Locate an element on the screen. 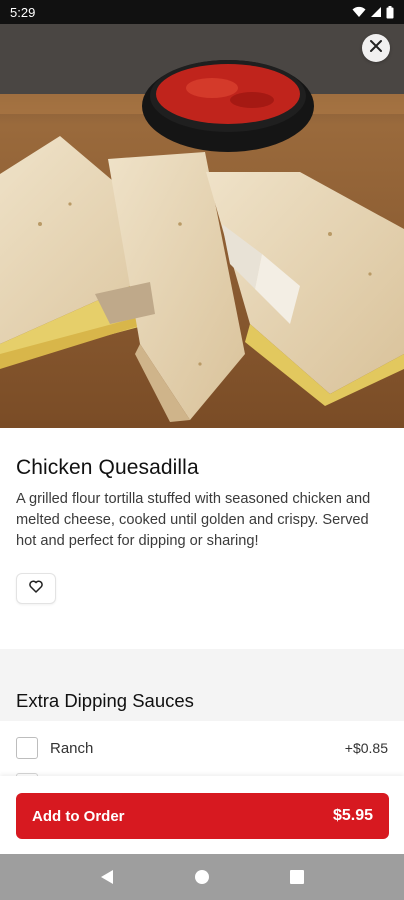 The width and height of the screenshot is (404, 900). add-to-order-button: Add to Order $5.95 is located at coordinates (202, 816).